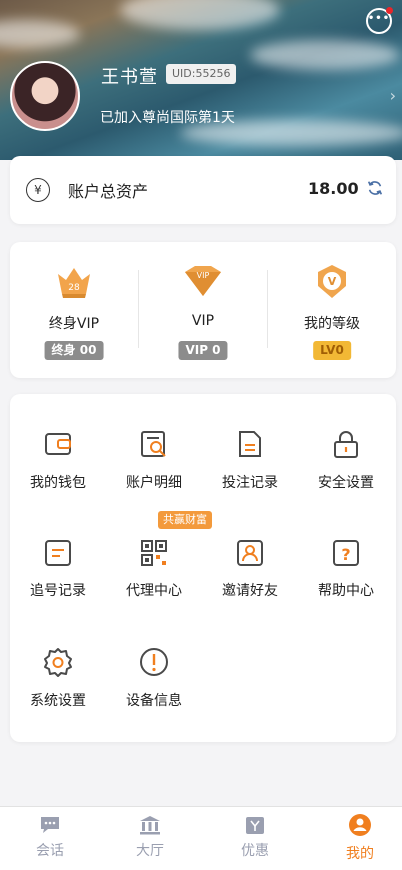  Describe the element at coordinates (346, 483) in the screenshot. I see `menu-item-label: 安全设置` at that location.